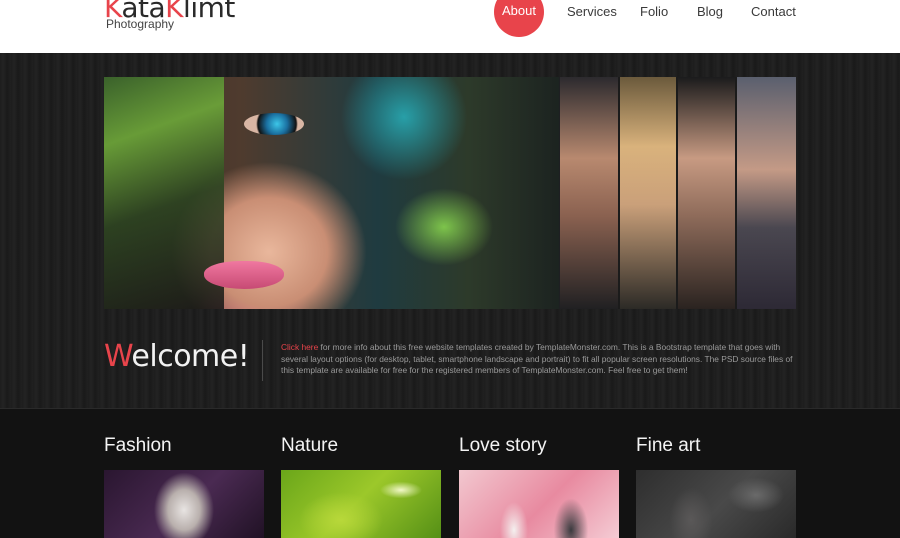  I want to click on category-image-fashion, so click(184, 504).